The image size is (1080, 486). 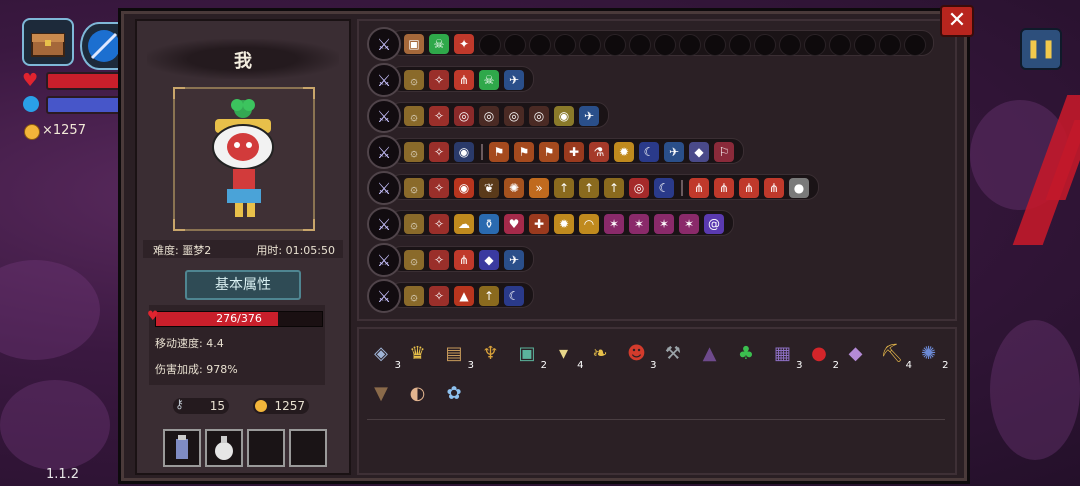 What do you see at coordinates (599, 152) in the screenshot?
I see `flask-icon: ⚗` at bounding box center [599, 152].